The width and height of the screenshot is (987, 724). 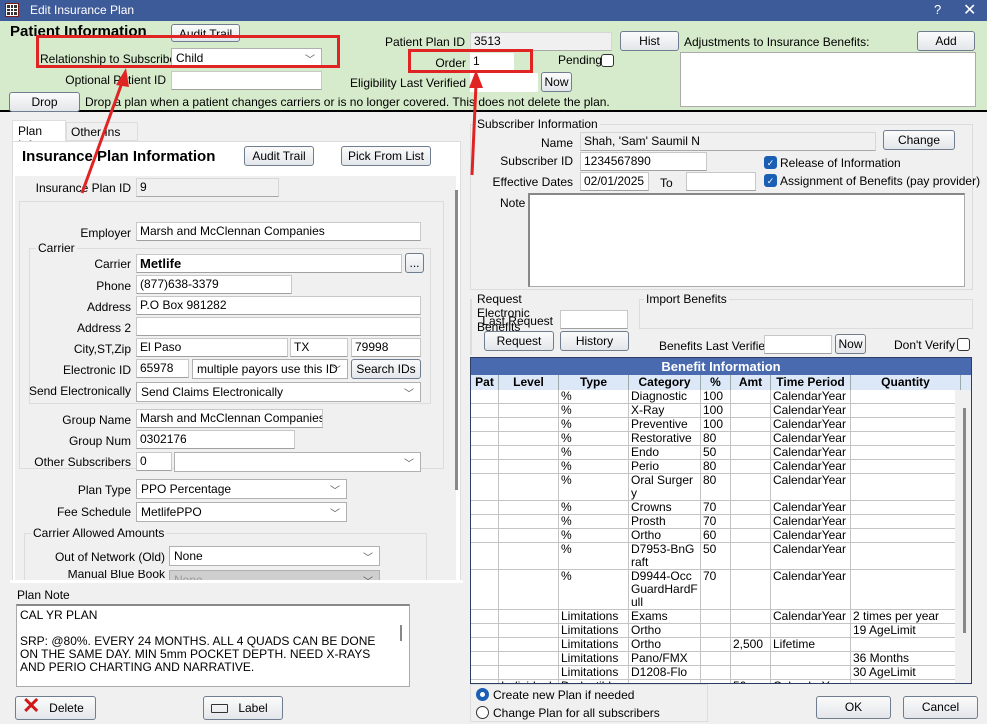 What do you see at coordinates (476, 79) in the screenshot?
I see `arrow-head-order` at bounding box center [476, 79].